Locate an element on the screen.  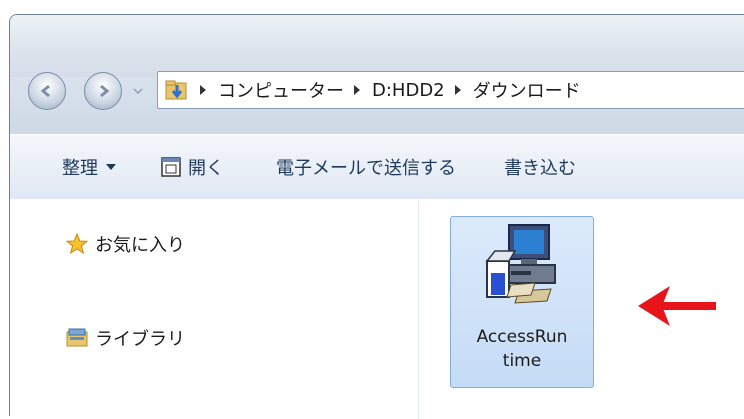
downloads-folder-icon is located at coordinates (176, 90).